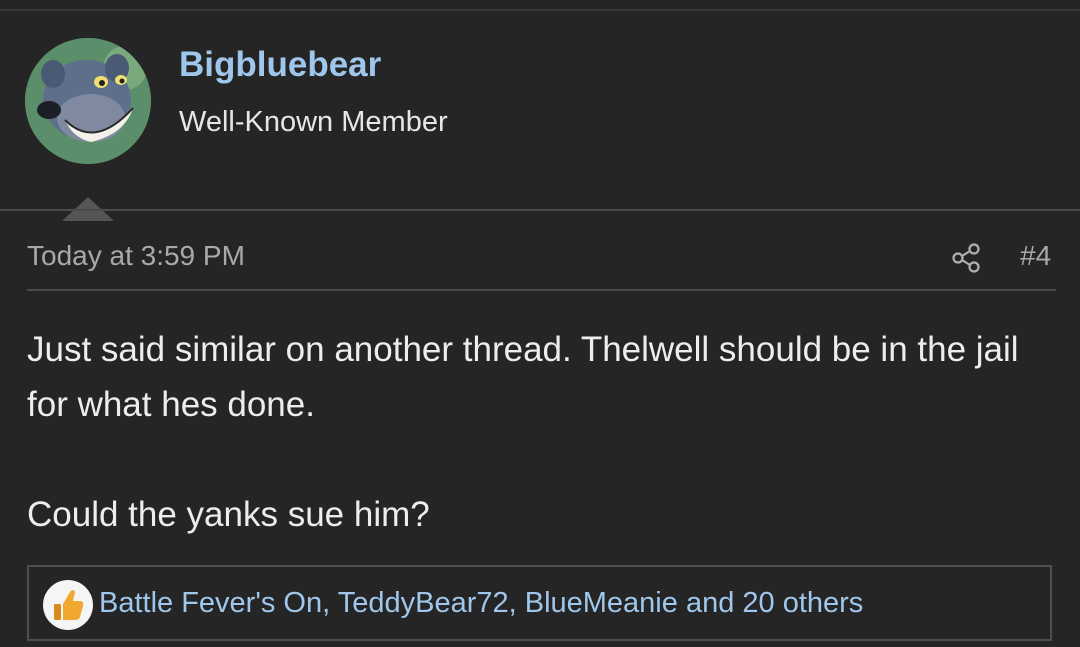  I want to click on thumbs-up-icon, so click(68, 605).